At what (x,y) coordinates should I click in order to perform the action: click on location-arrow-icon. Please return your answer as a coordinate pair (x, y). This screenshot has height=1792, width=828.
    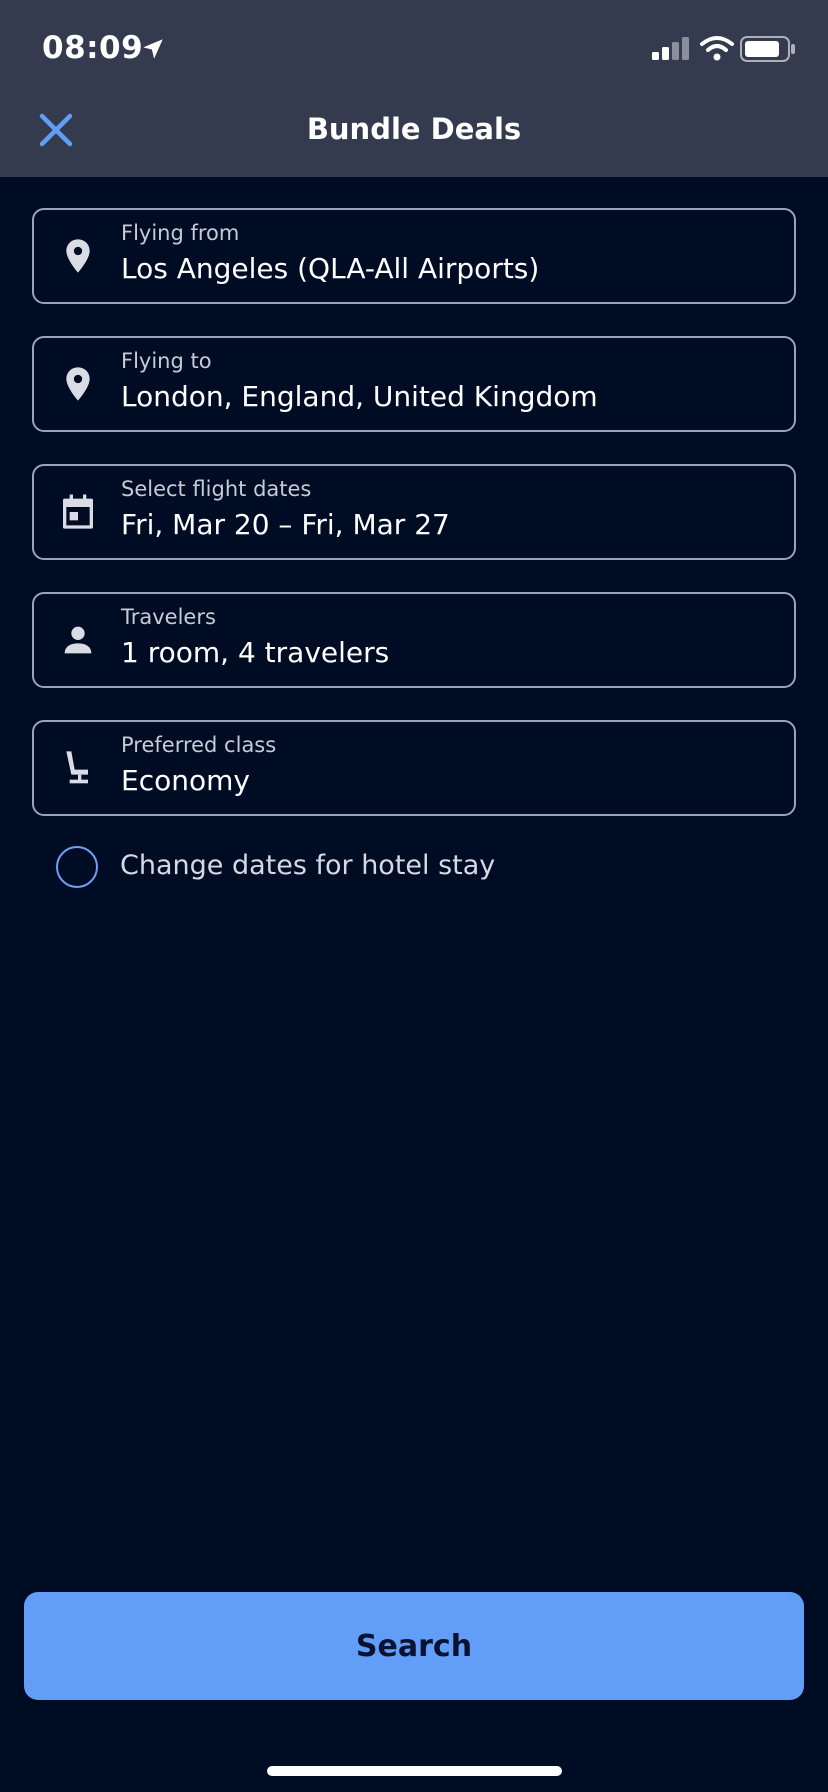
    Looking at the image, I should click on (153, 49).